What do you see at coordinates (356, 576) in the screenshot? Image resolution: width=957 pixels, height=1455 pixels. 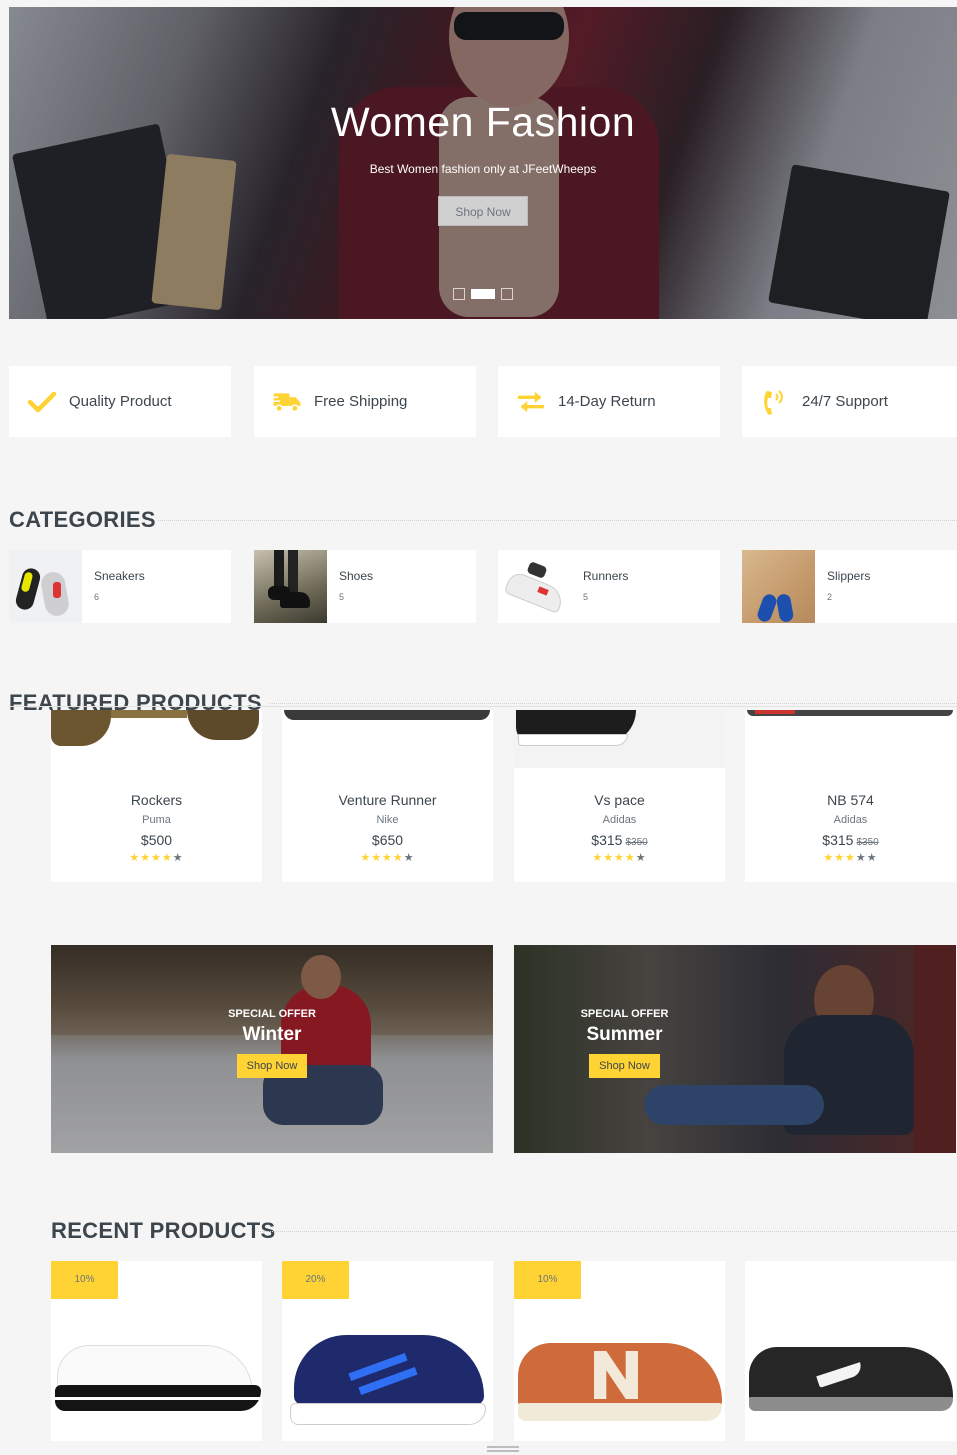 I see `category-name: Shoes` at bounding box center [356, 576].